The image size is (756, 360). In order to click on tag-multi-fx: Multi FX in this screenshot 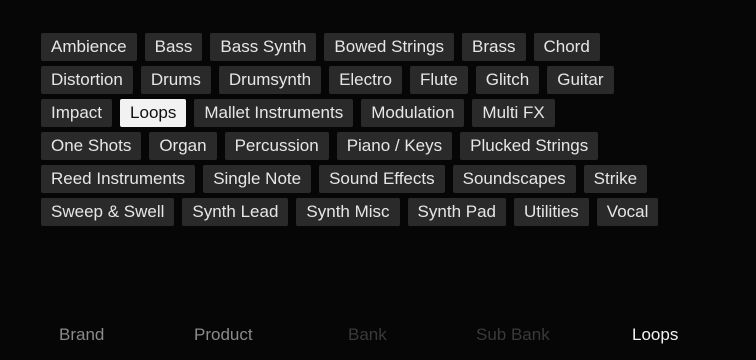, I will do `click(513, 113)`.